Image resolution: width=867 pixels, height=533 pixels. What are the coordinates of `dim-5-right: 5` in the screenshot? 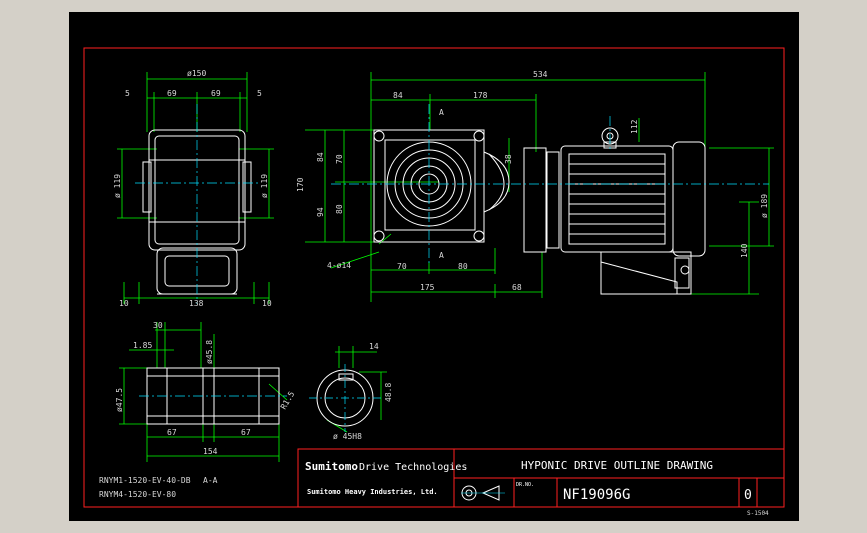 It's located at (259, 93).